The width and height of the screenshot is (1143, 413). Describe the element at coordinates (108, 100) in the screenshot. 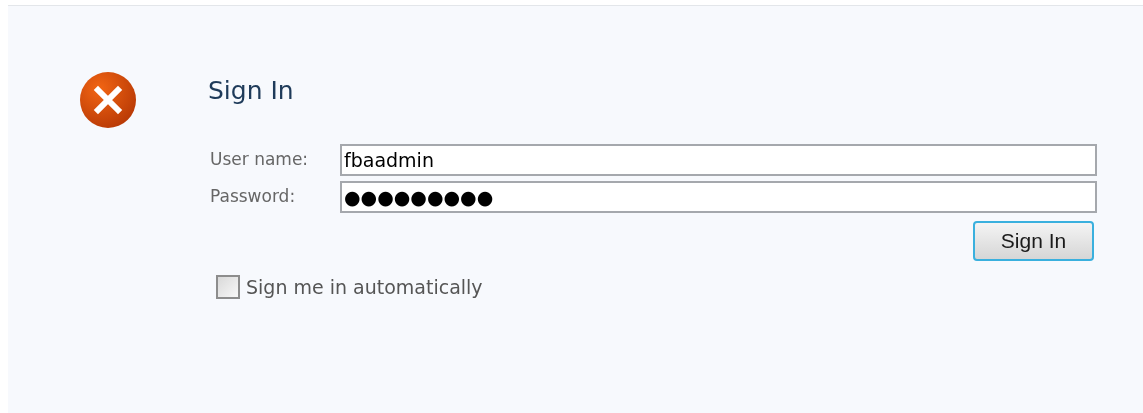

I see `error-icon` at that location.